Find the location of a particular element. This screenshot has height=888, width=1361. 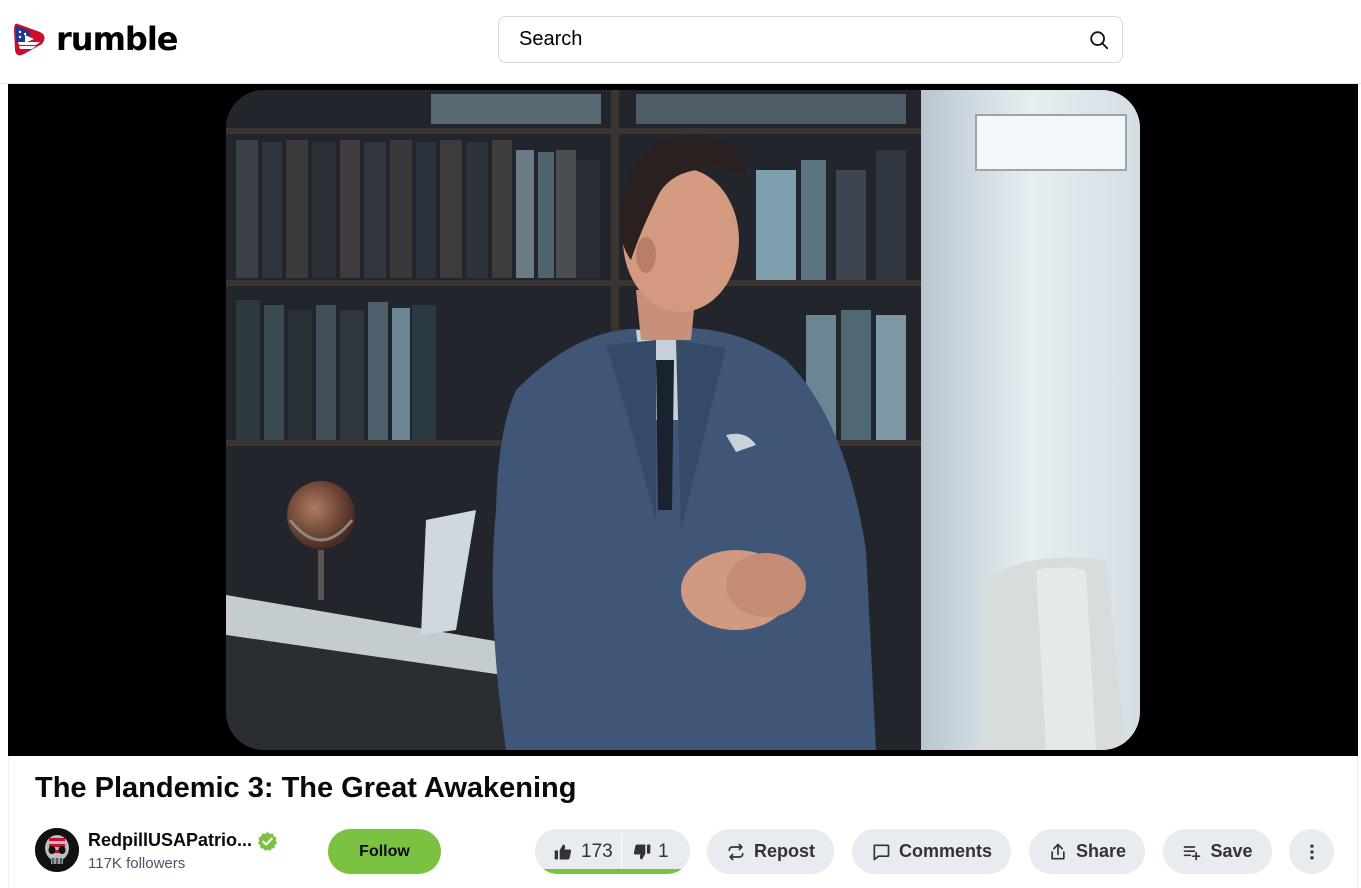

dislike-count: 1 is located at coordinates (663, 851).